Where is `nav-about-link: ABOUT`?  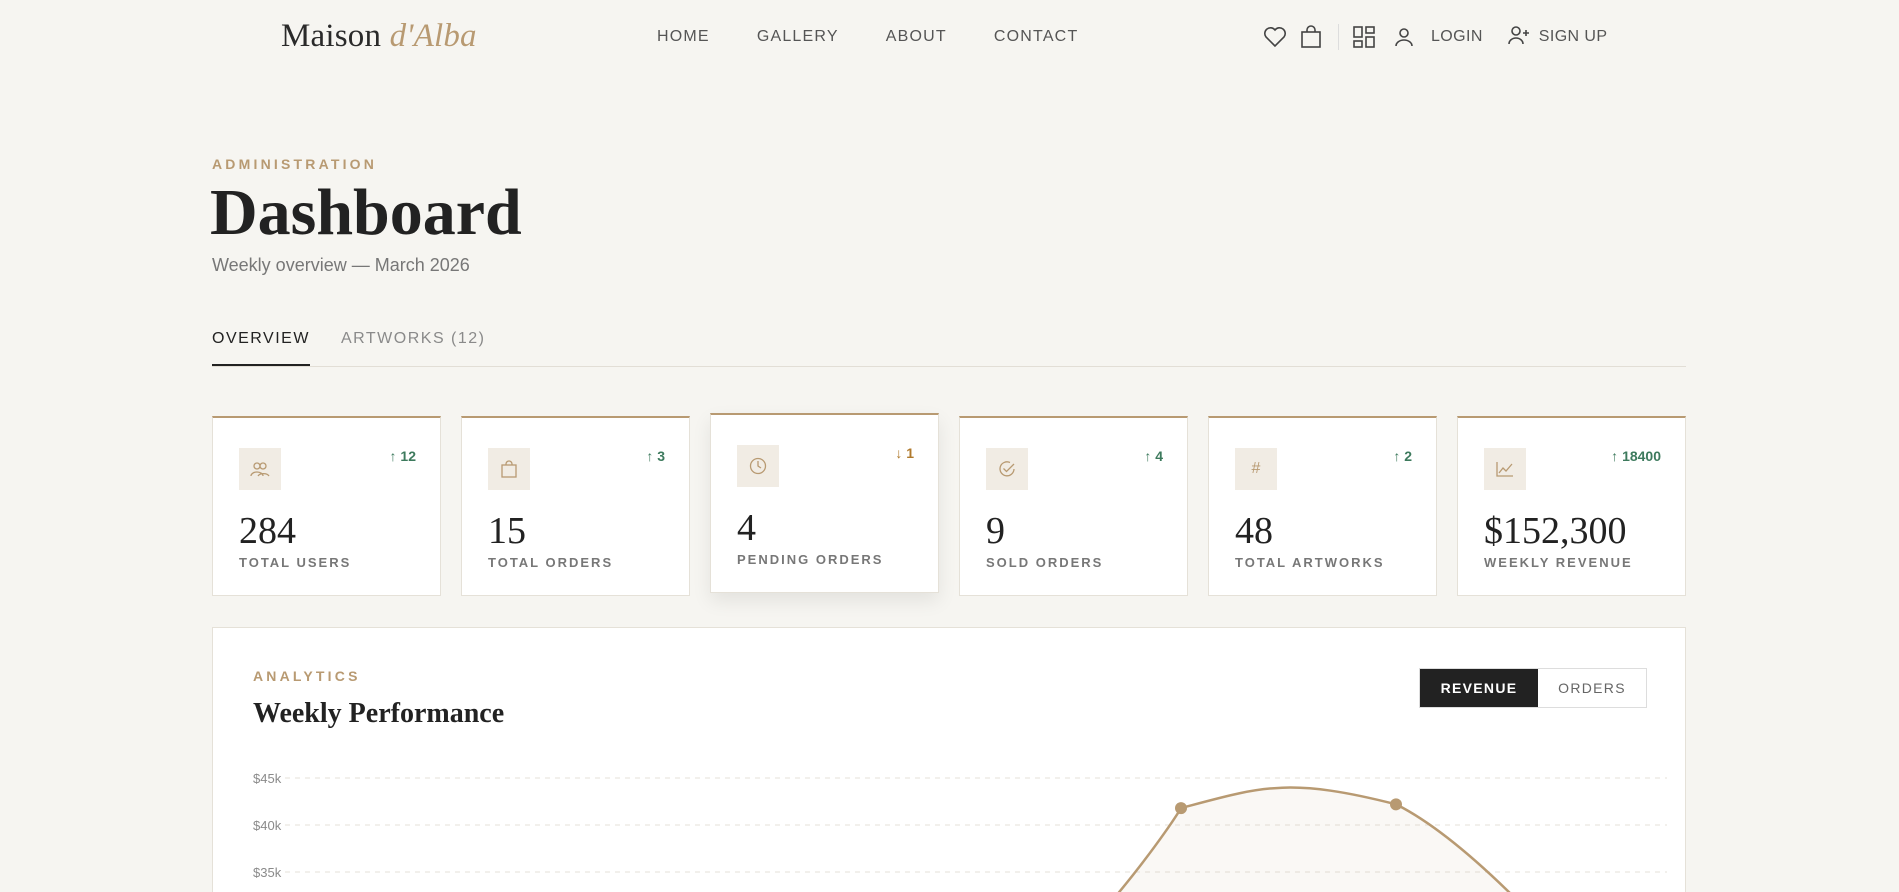
nav-about-link: ABOUT is located at coordinates (916, 37).